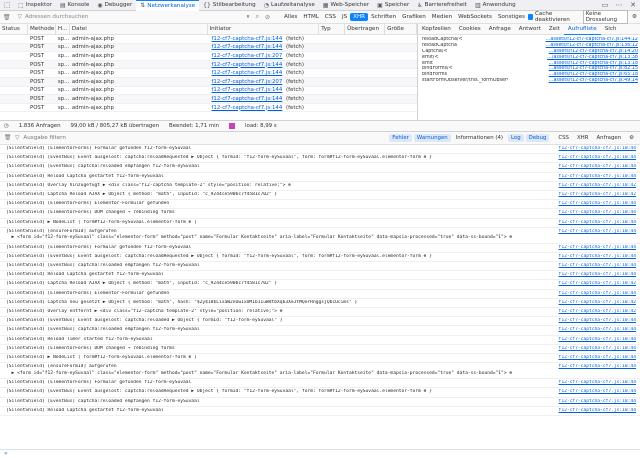  I want to click on console-filter-xhr: XHR, so click(583, 138).